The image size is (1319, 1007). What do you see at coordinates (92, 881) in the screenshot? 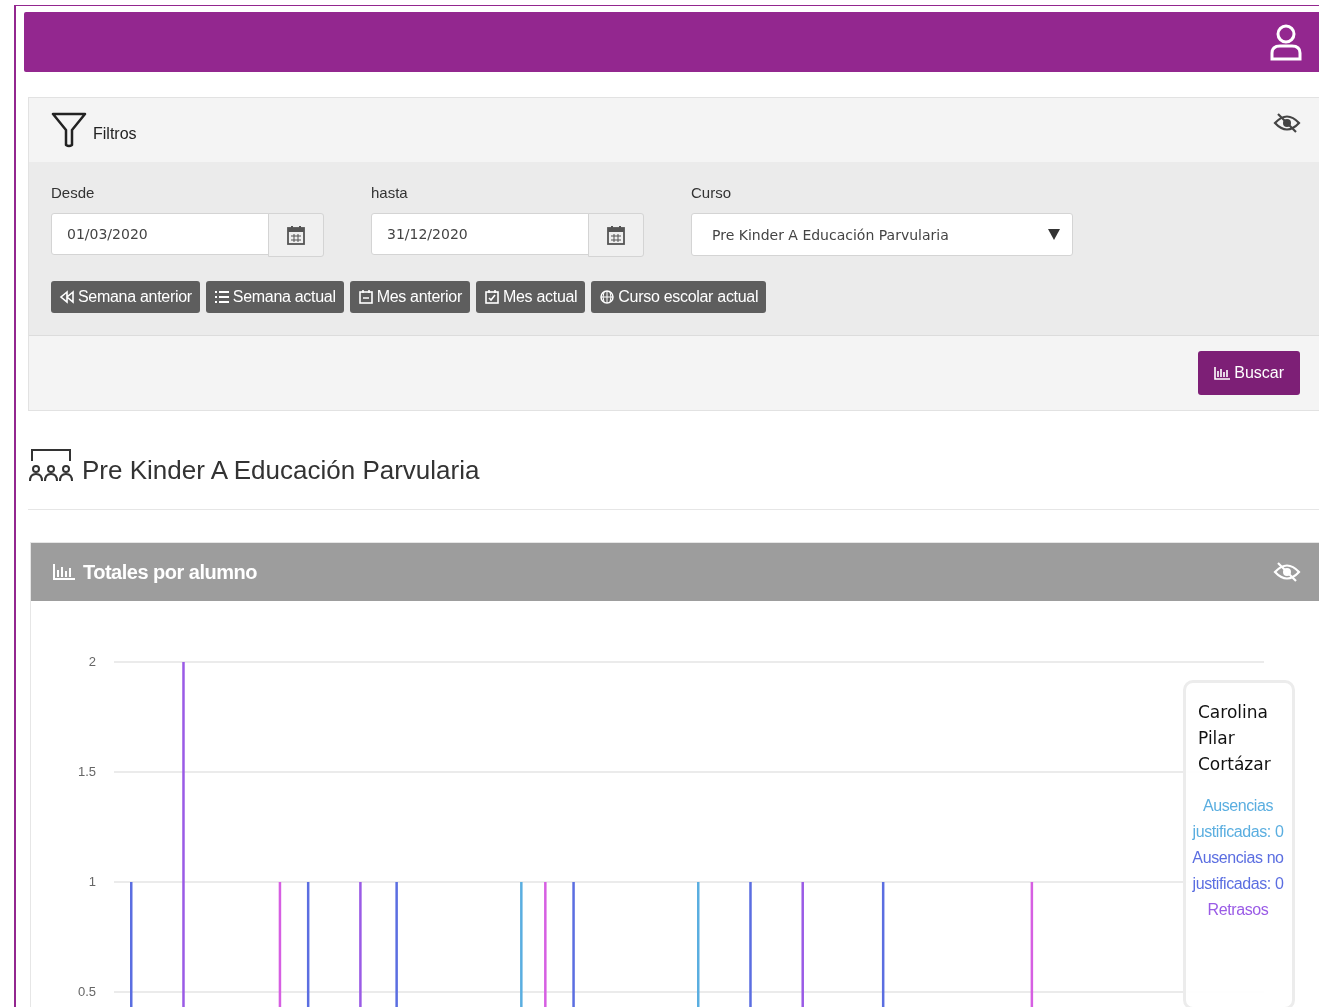
I see `axis-tick-label: 1` at bounding box center [92, 881].